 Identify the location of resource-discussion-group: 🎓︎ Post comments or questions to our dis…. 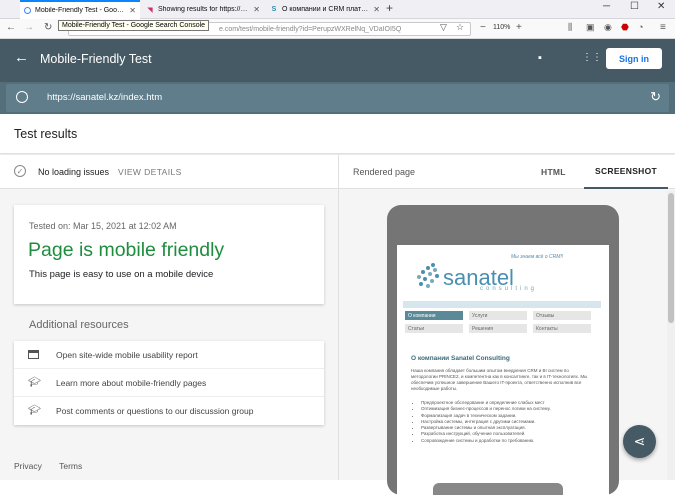
(169, 411).